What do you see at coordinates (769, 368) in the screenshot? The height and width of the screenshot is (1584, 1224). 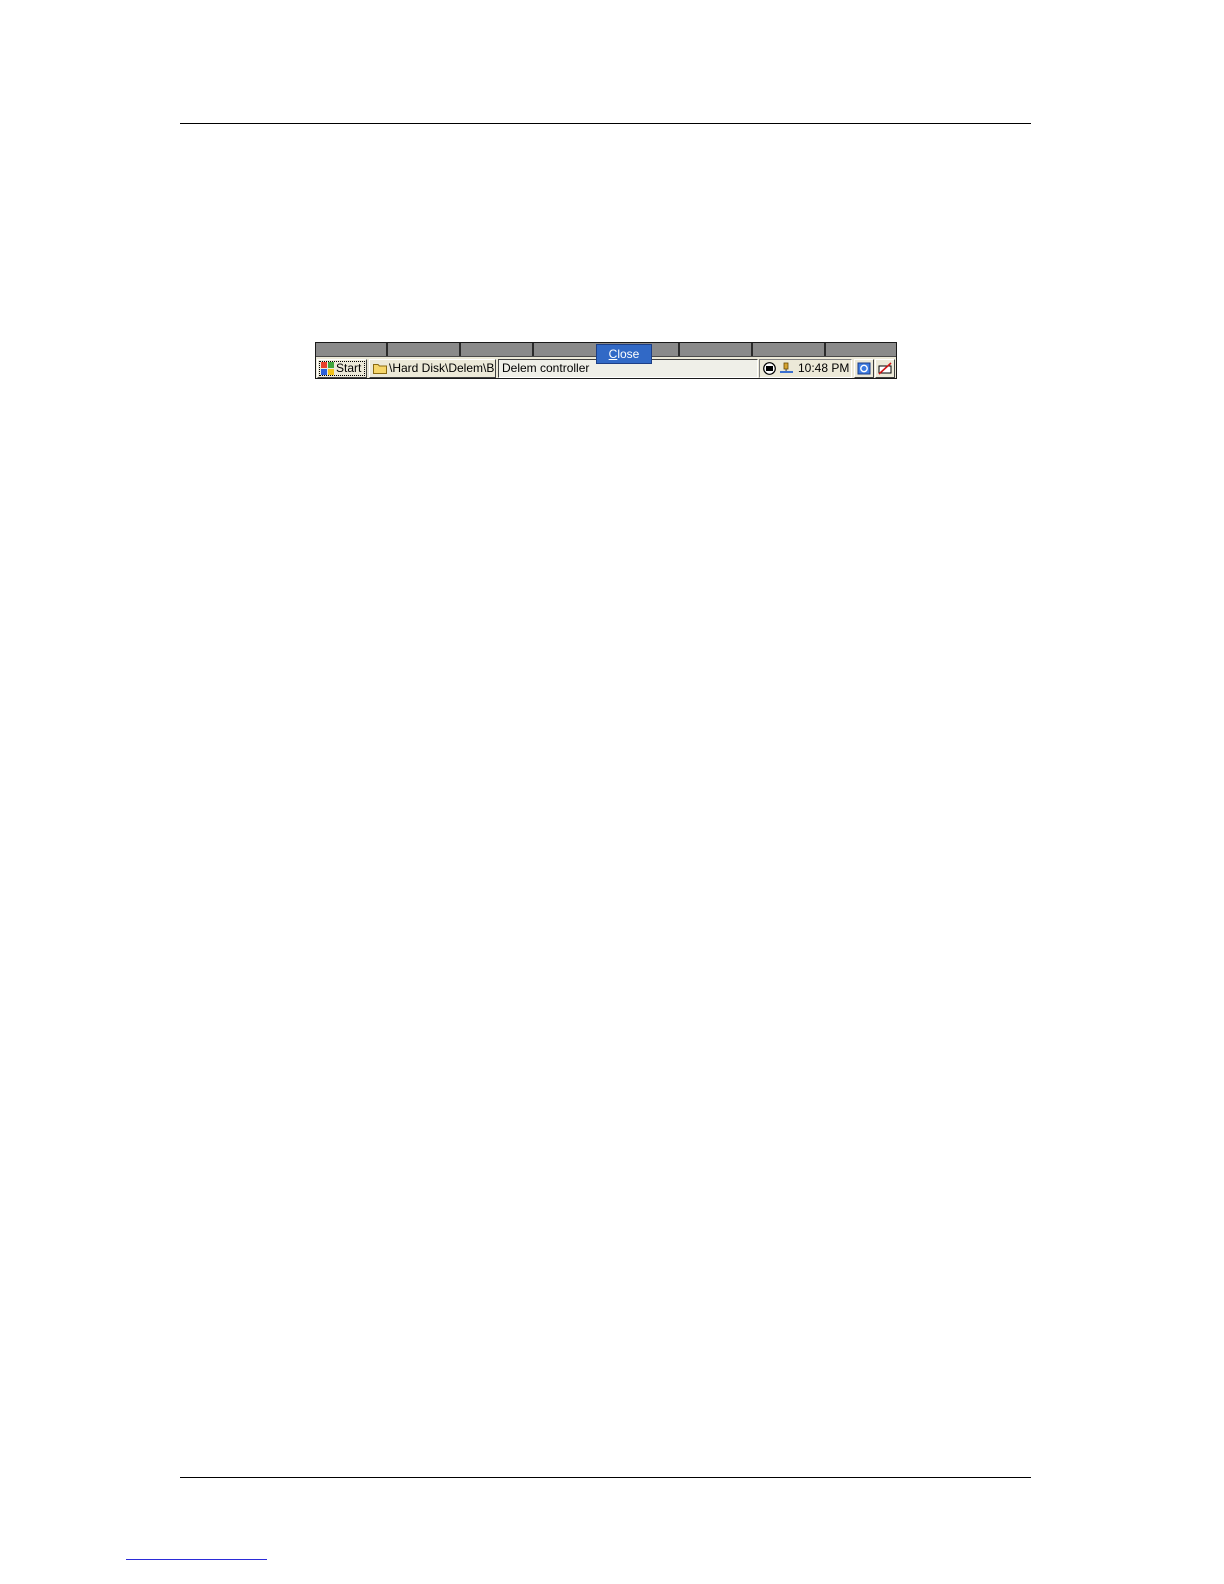 I see `input-method-icon` at bounding box center [769, 368].